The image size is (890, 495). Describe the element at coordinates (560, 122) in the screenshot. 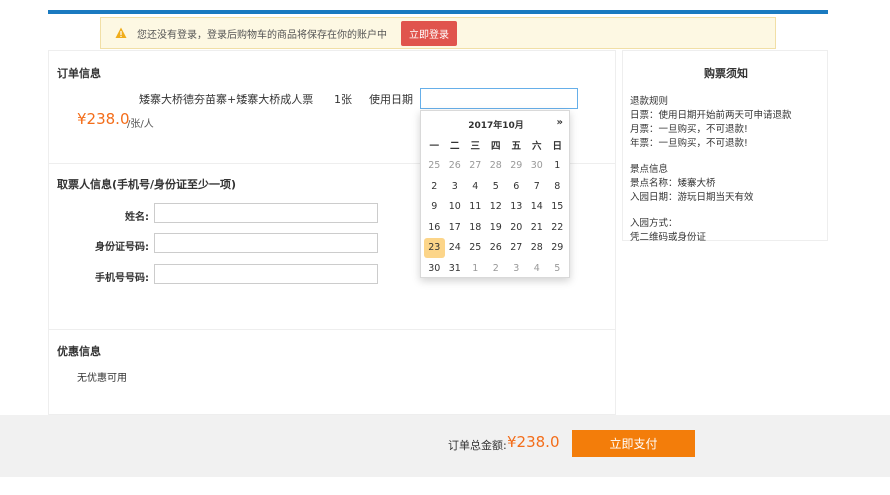

I see `next-month-button: »` at that location.